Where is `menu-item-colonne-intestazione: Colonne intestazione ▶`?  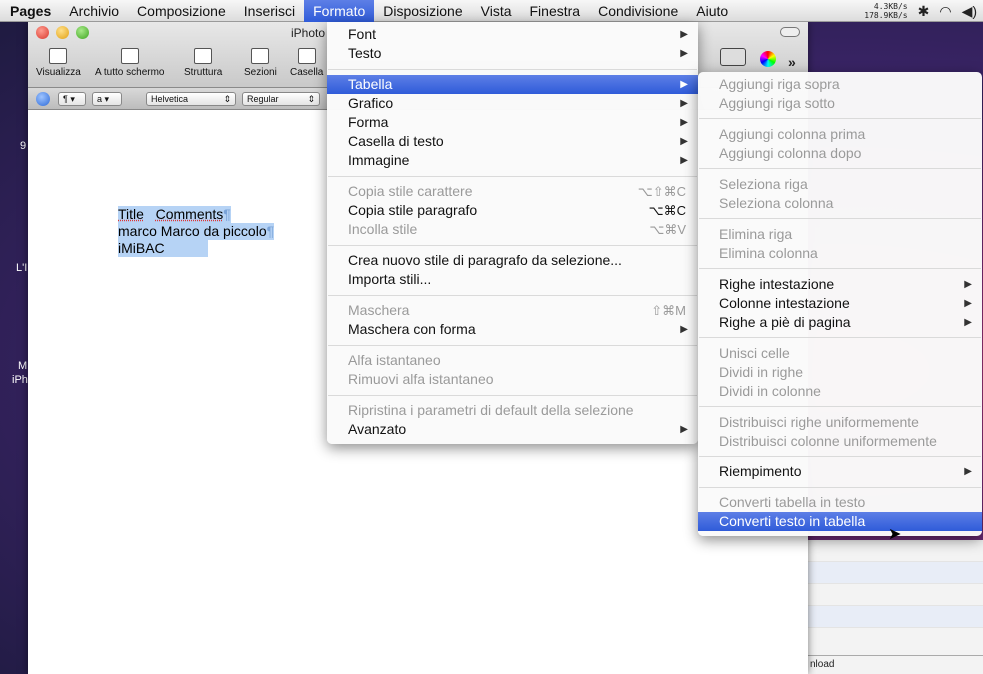 menu-item-colonne-intestazione: Colonne intestazione ▶ is located at coordinates (840, 303).